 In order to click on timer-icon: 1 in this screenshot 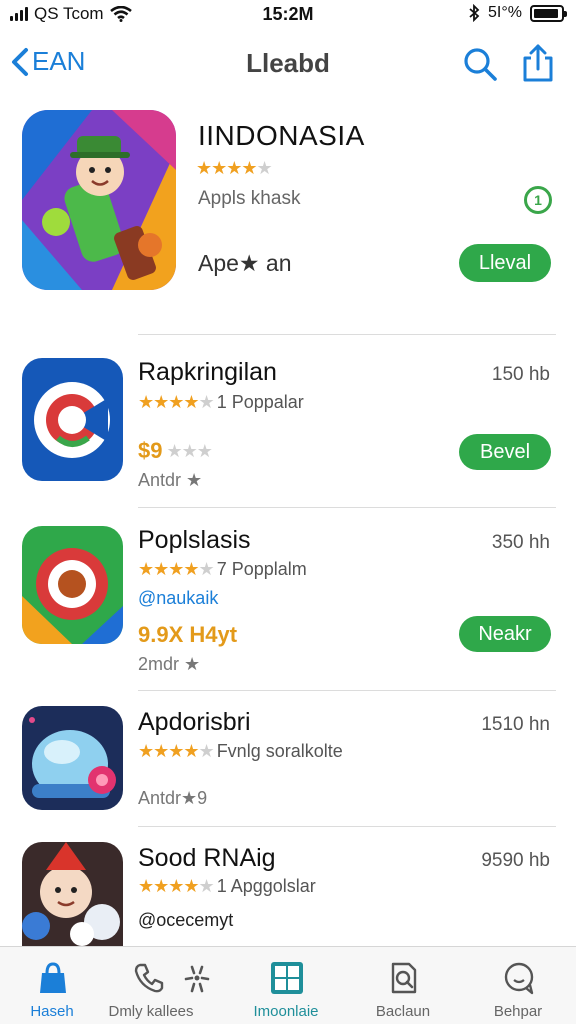, I will do `click(538, 200)`.